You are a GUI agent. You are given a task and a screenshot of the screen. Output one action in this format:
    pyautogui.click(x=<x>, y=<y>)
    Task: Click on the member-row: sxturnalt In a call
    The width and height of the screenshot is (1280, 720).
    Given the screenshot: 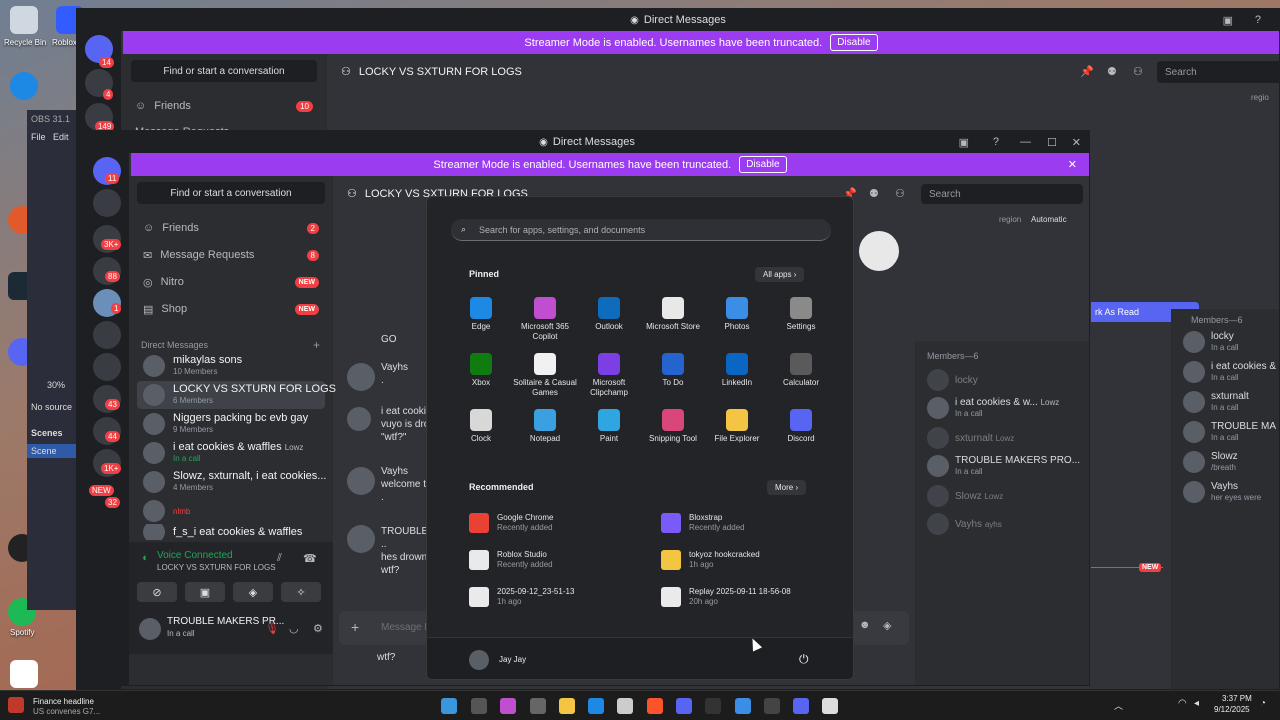 What is the action you would take?
    pyautogui.click(x=1216, y=402)
    